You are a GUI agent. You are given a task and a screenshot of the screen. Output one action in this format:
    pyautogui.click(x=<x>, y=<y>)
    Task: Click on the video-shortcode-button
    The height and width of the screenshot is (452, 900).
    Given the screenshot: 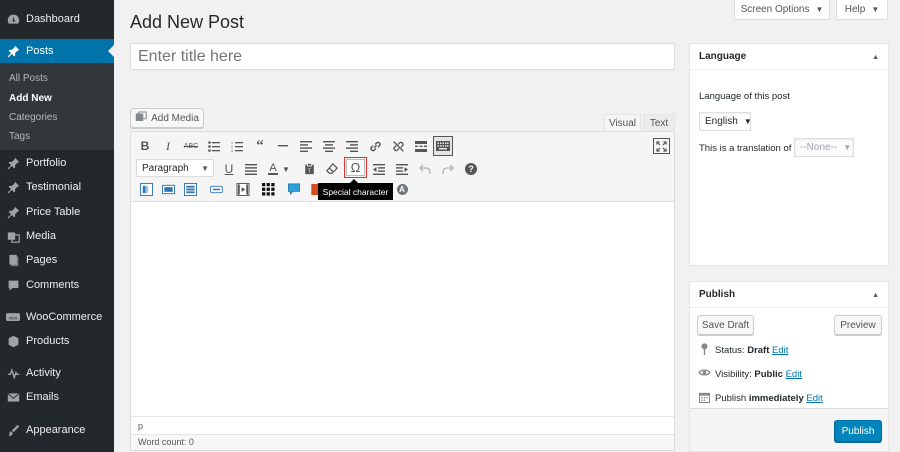 What is the action you would take?
    pyautogui.click(x=243, y=189)
    